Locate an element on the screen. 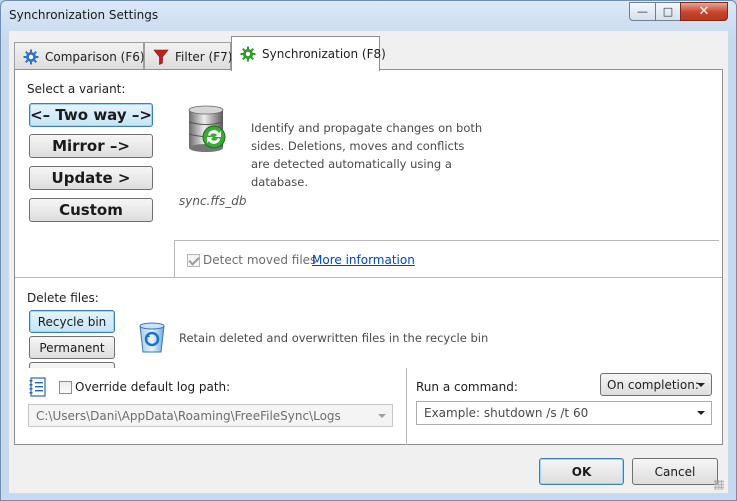 This screenshot has height=501, width=737. ok-button: OK is located at coordinates (581, 471).